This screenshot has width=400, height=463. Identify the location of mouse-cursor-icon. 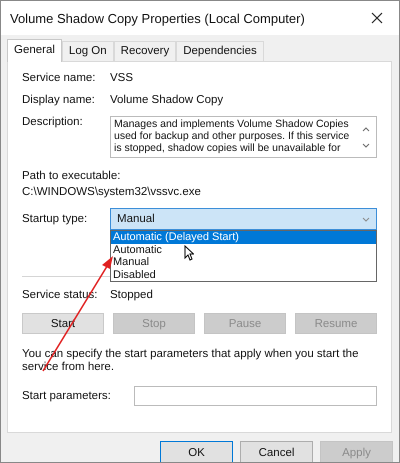
(189, 253).